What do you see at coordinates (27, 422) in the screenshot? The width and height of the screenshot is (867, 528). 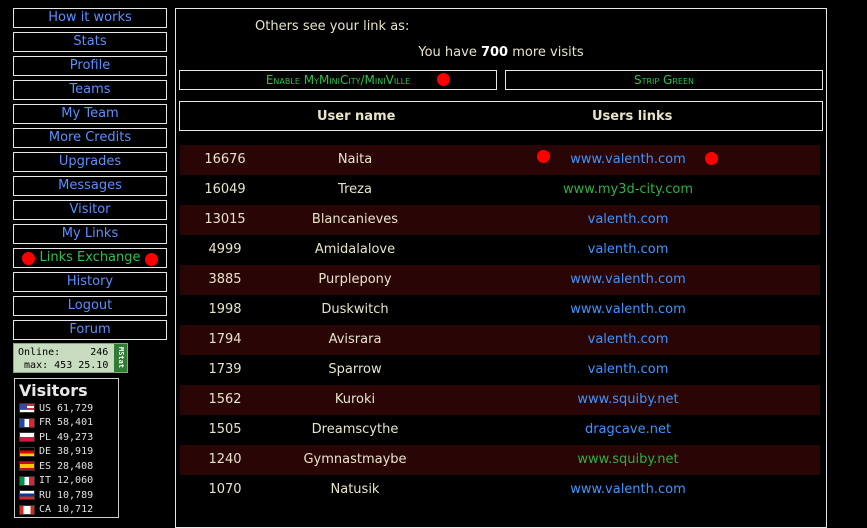 I see `flag-fr-icon` at bounding box center [27, 422].